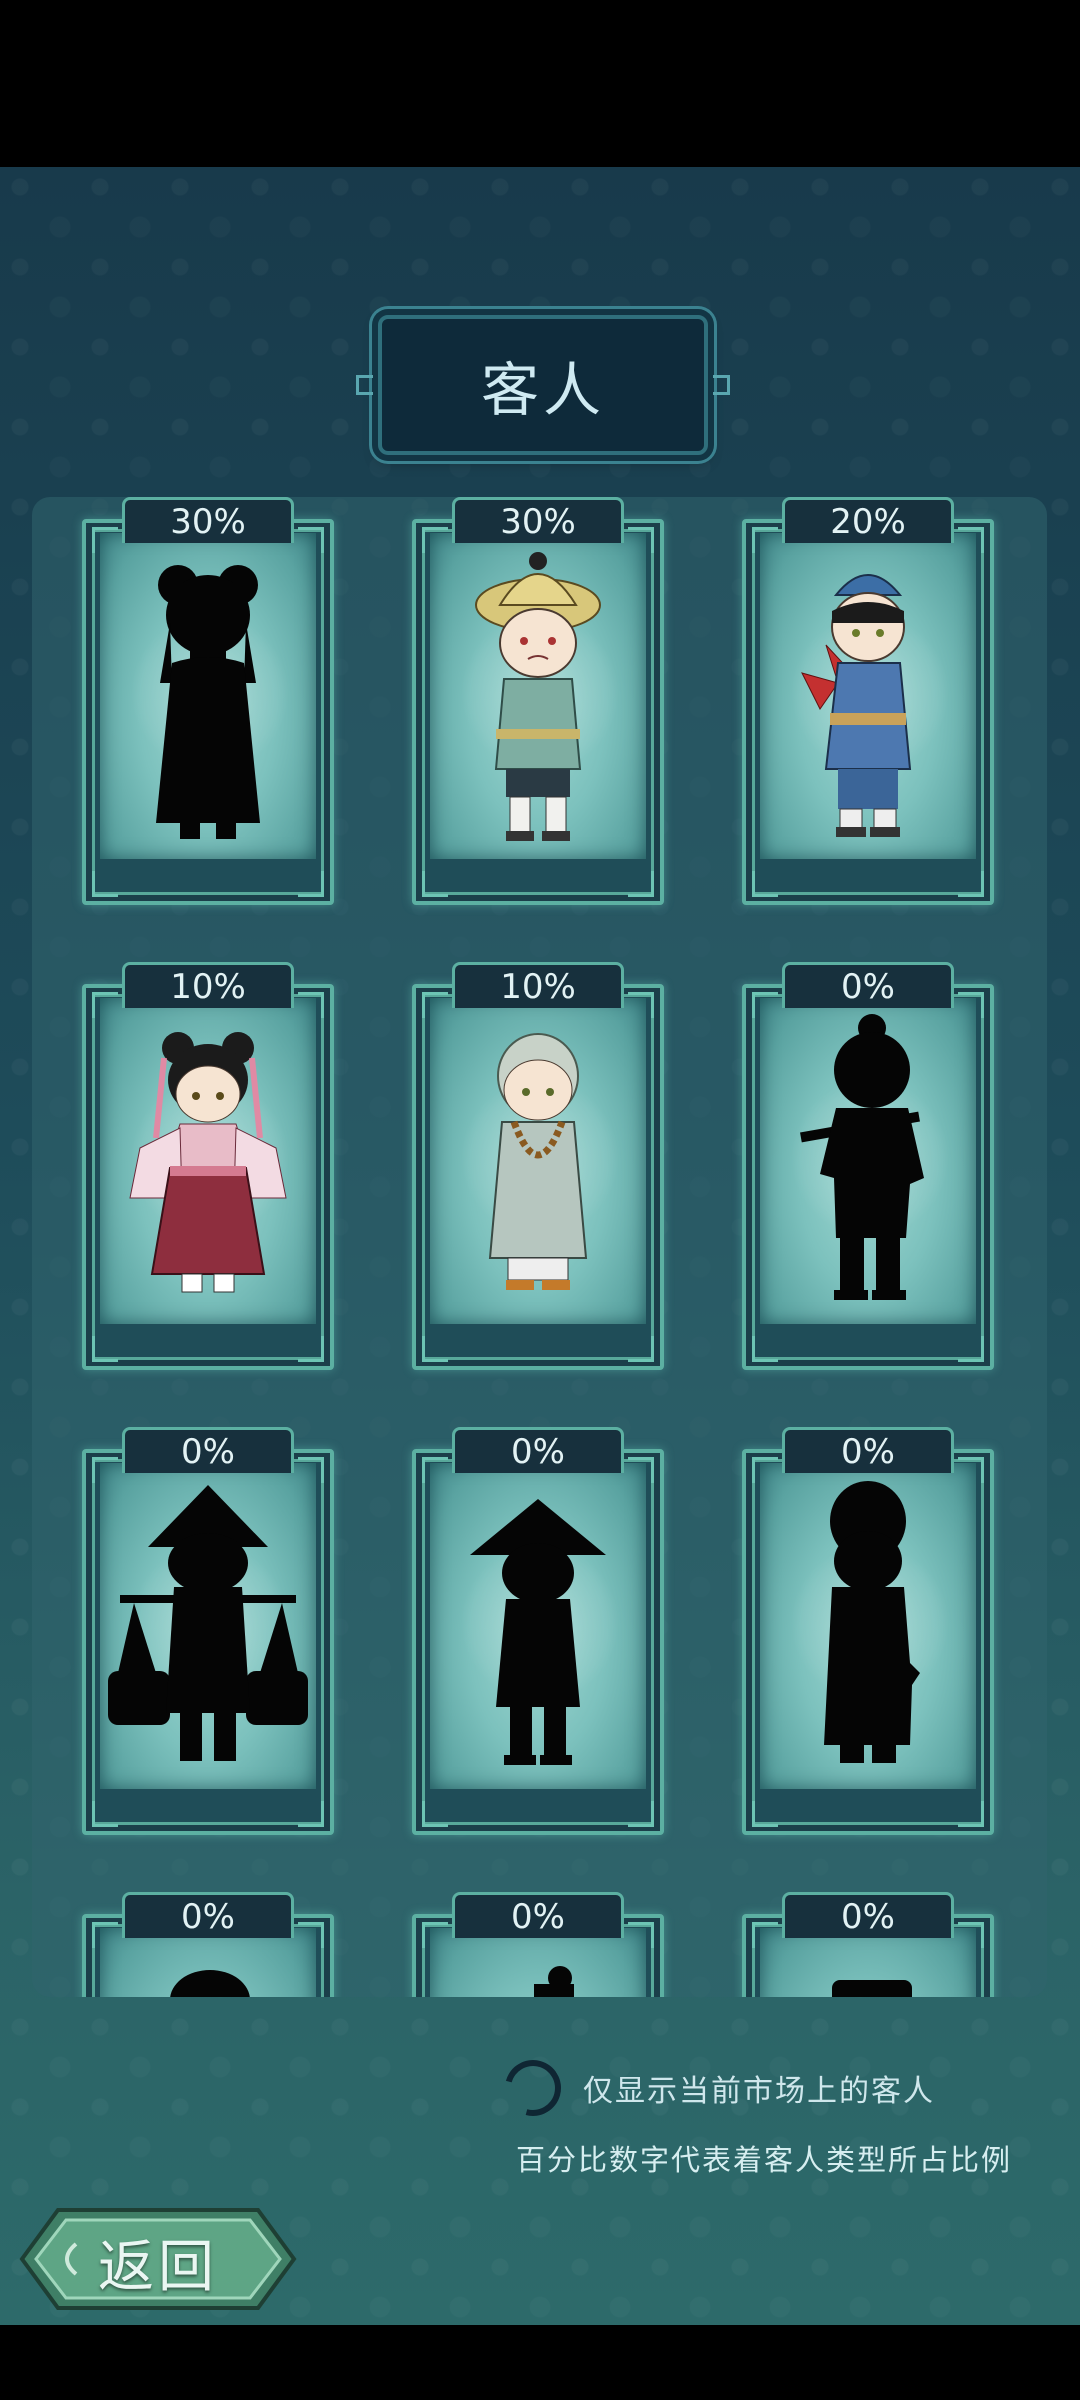 The height and width of the screenshot is (2400, 1080). I want to click on peddler-with-baskets-silhouette-icon, so click(208, 1623).